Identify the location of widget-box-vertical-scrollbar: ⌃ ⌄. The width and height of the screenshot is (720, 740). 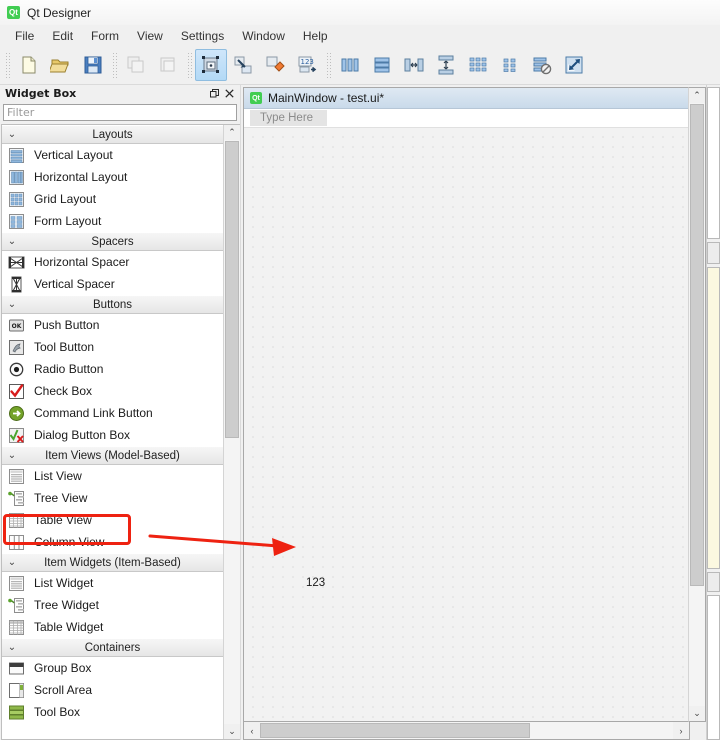
(231, 432).